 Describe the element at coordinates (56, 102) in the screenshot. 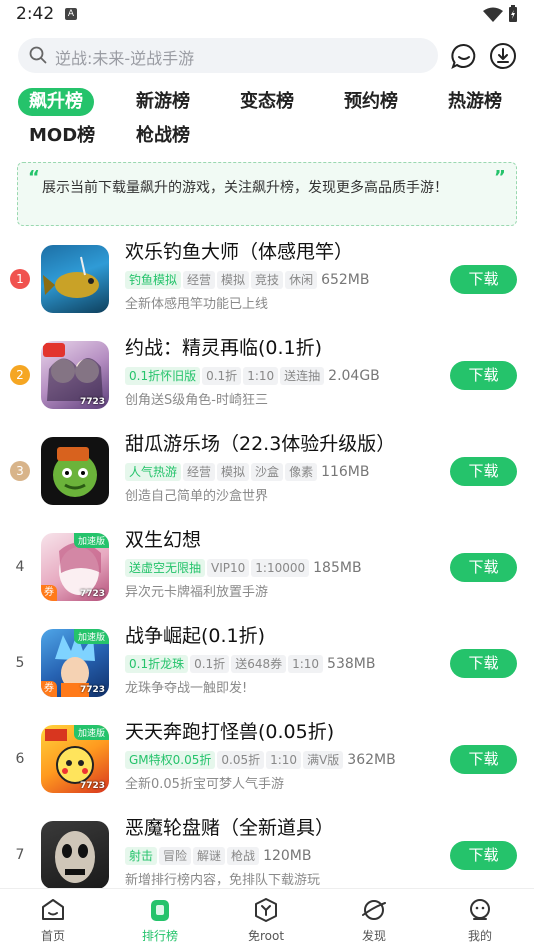

I see `tab-soaring: 飙升榜` at that location.